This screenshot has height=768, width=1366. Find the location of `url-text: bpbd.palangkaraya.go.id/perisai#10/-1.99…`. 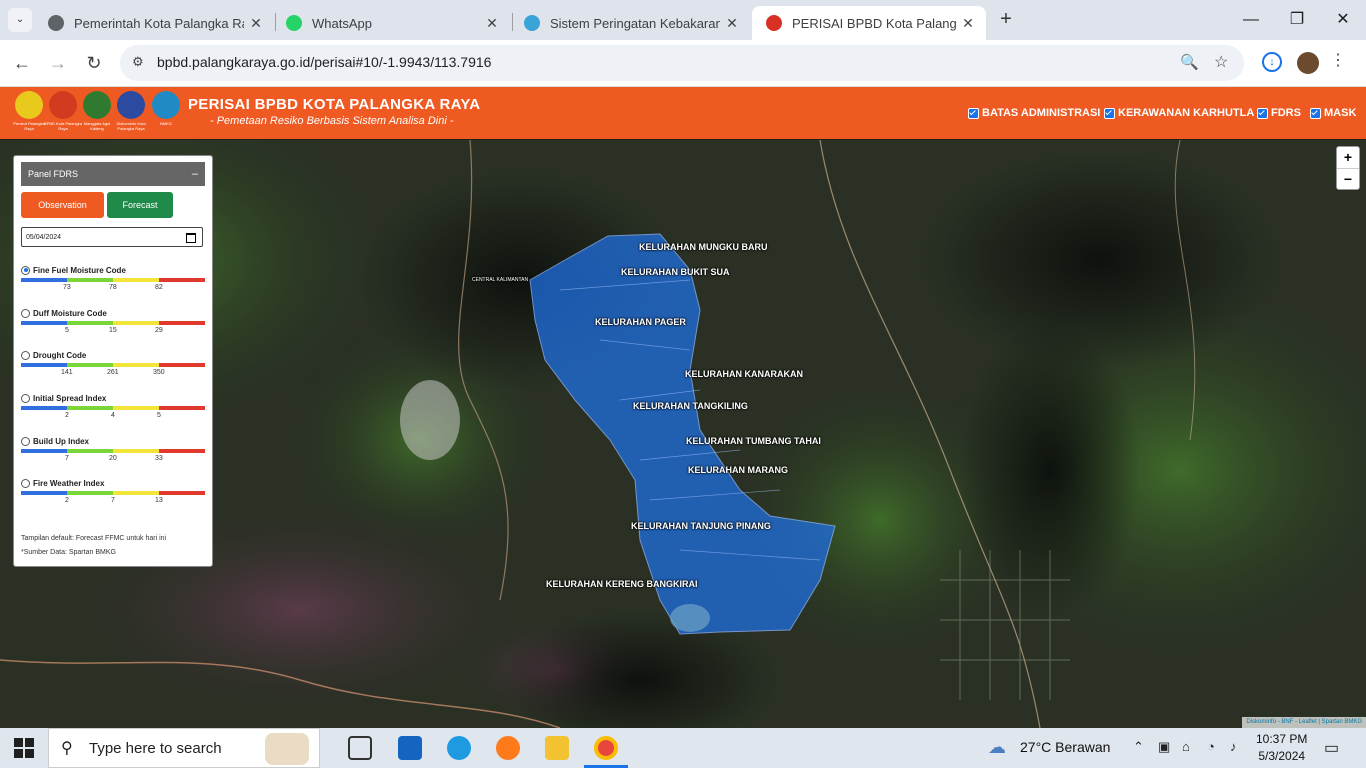

url-text: bpbd.palangkaraya.go.id/perisai#10/-1.99… is located at coordinates (324, 62).